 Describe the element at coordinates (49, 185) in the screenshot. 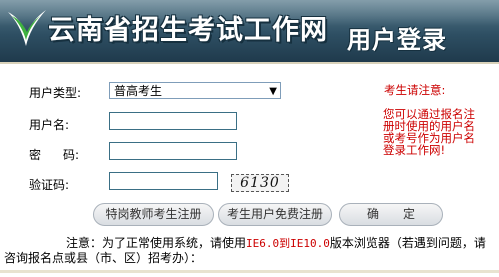

I see `captcha-label: 验证码:` at that location.